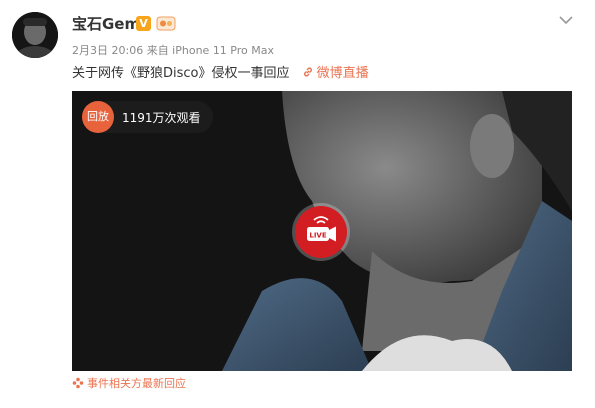 The width and height of the screenshot is (595, 408). I want to click on username: 宝石Gem, so click(106, 24).